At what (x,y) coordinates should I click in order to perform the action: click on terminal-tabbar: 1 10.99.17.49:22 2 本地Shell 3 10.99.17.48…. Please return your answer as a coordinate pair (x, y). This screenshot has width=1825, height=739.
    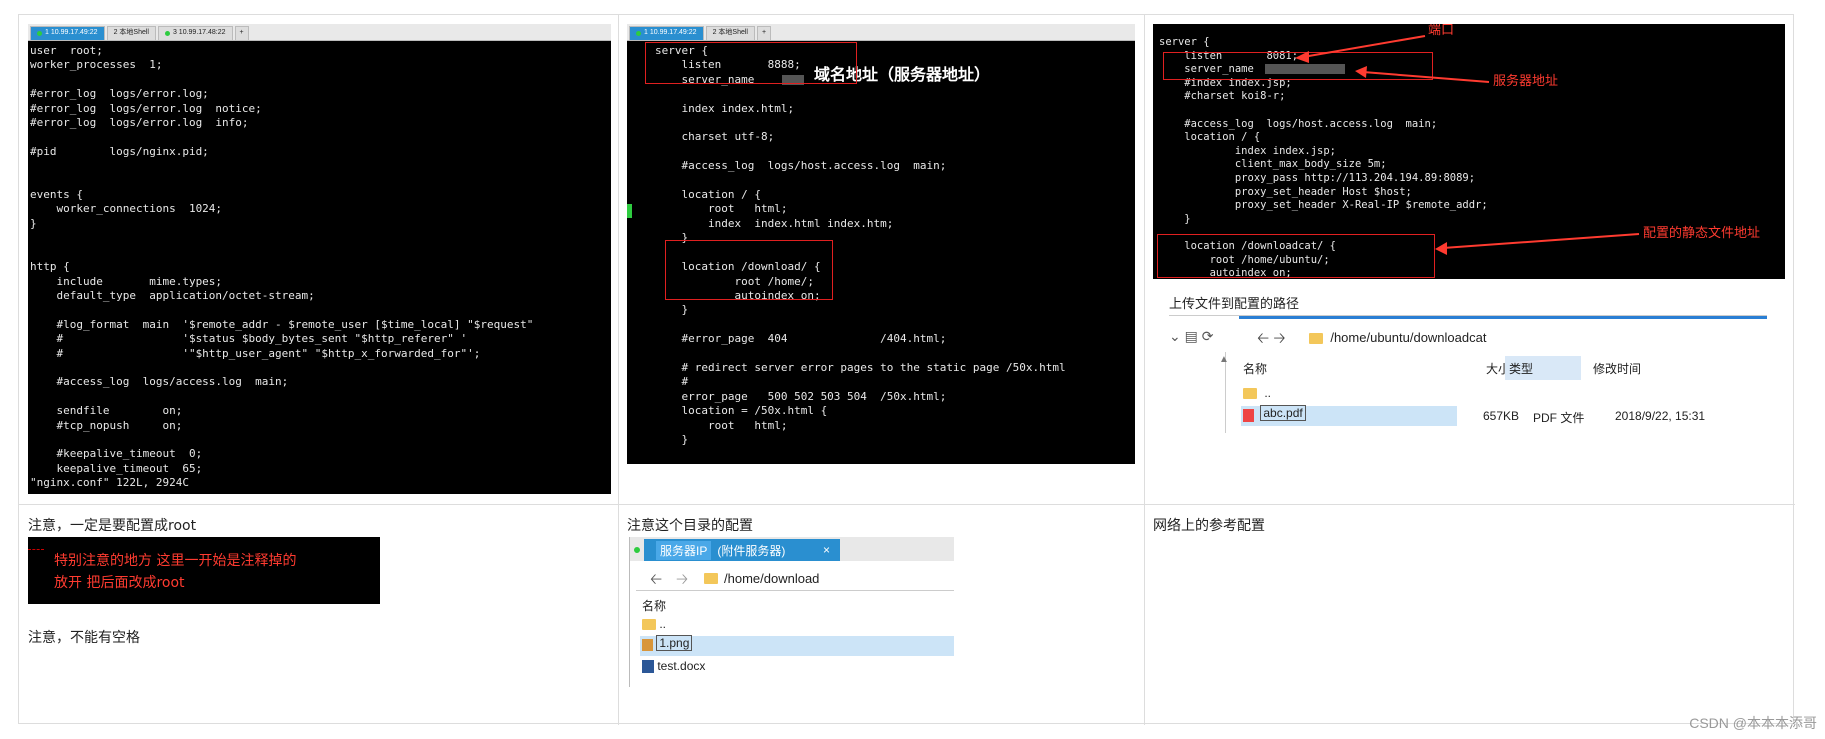
    Looking at the image, I should click on (319, 32).